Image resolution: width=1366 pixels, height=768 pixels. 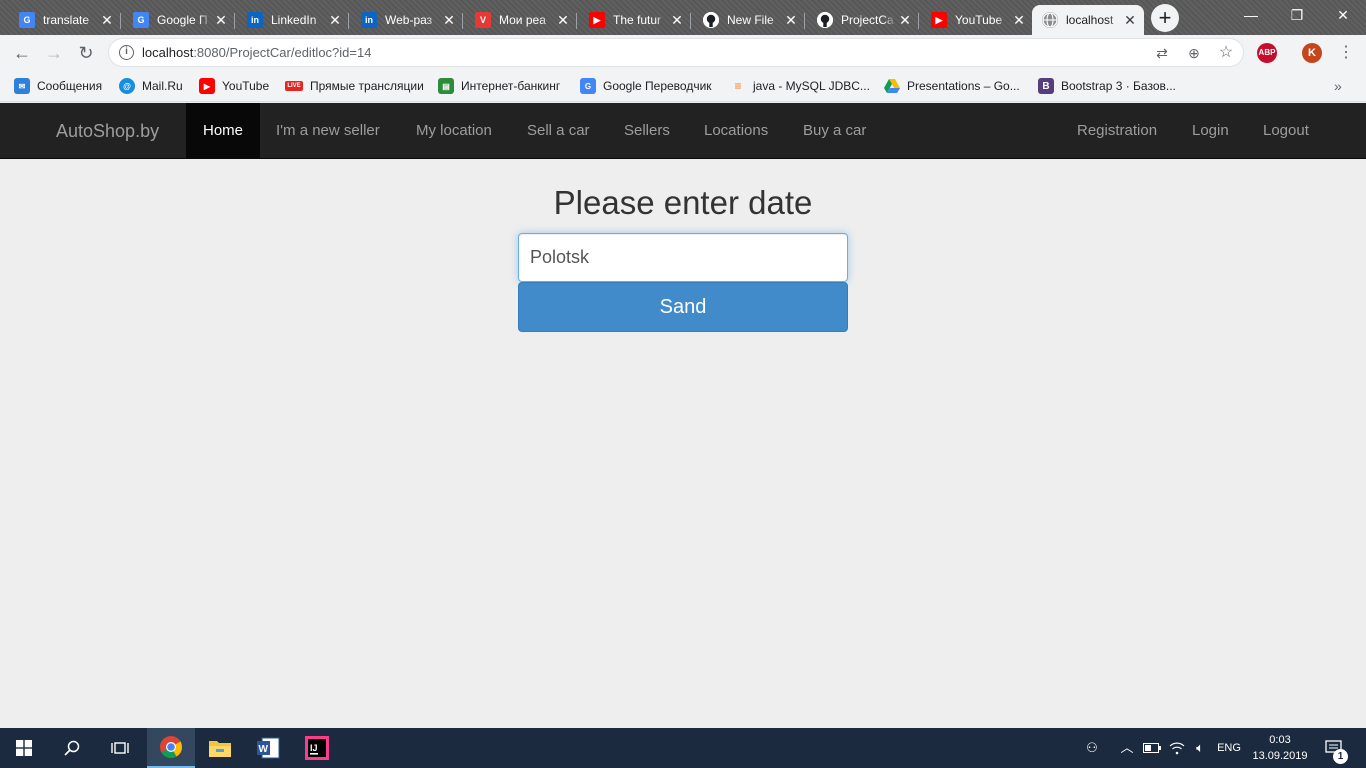 What do you see at coordinates (646, 86) in the screenshot?
I see `bookmark-item: G Google Переводчик` at bounding box center [646, 86].